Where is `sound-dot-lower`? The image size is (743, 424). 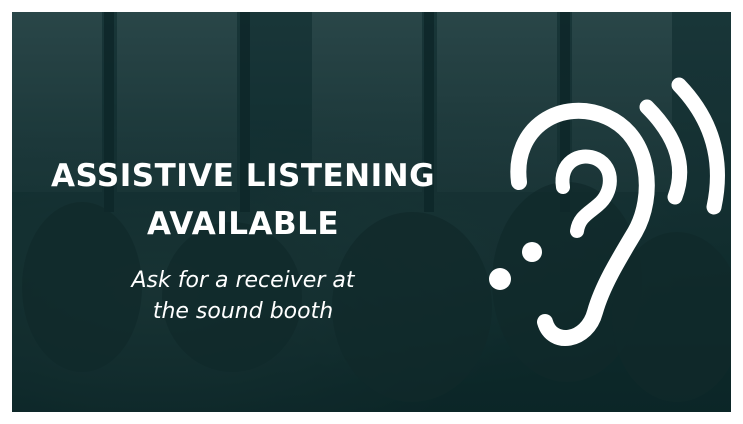 sound-dot-lower is located at coordinates (500, 279).